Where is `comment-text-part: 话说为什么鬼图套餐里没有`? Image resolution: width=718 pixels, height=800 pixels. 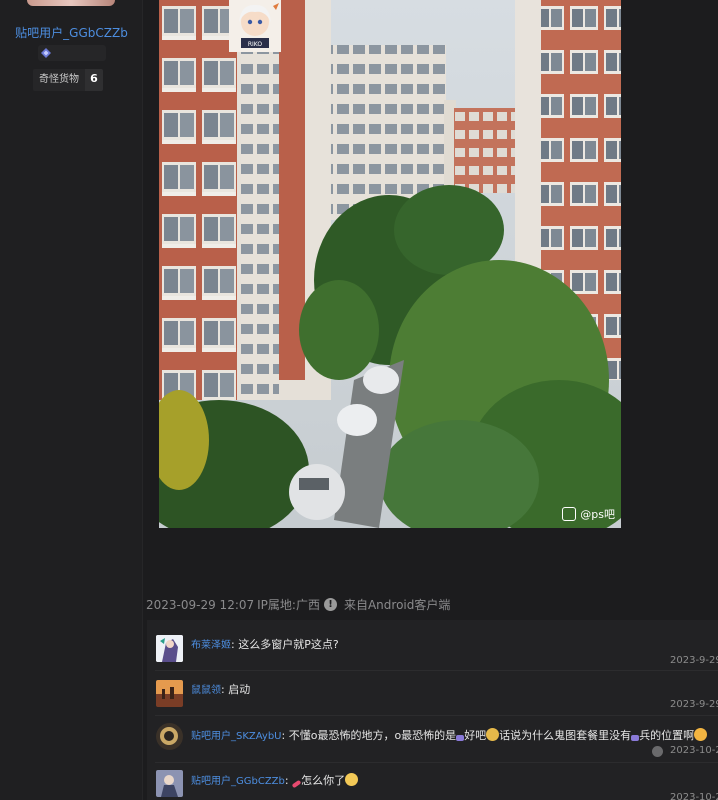 comment-text-part: 话说为什么鬼图套餐里没有 is located at coordinates (565, 735).